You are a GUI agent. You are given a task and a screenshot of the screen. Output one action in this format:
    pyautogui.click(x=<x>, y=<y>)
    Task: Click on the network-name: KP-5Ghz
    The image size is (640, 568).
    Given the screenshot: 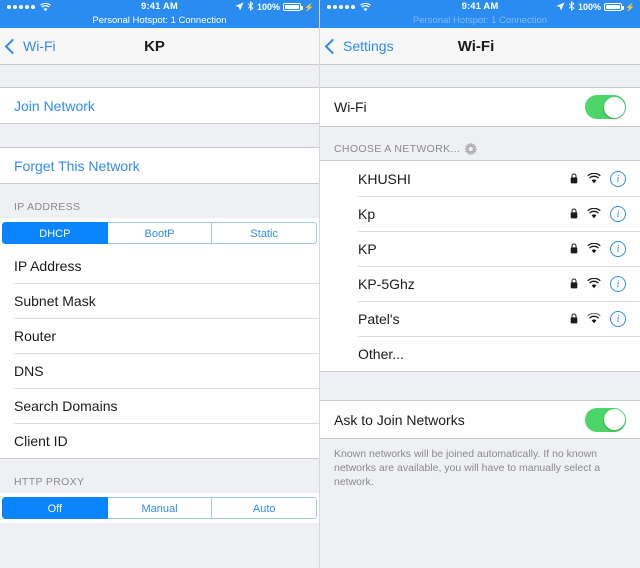 What is the action you would take?
    pyautogui.click(x=386, y=283)
    